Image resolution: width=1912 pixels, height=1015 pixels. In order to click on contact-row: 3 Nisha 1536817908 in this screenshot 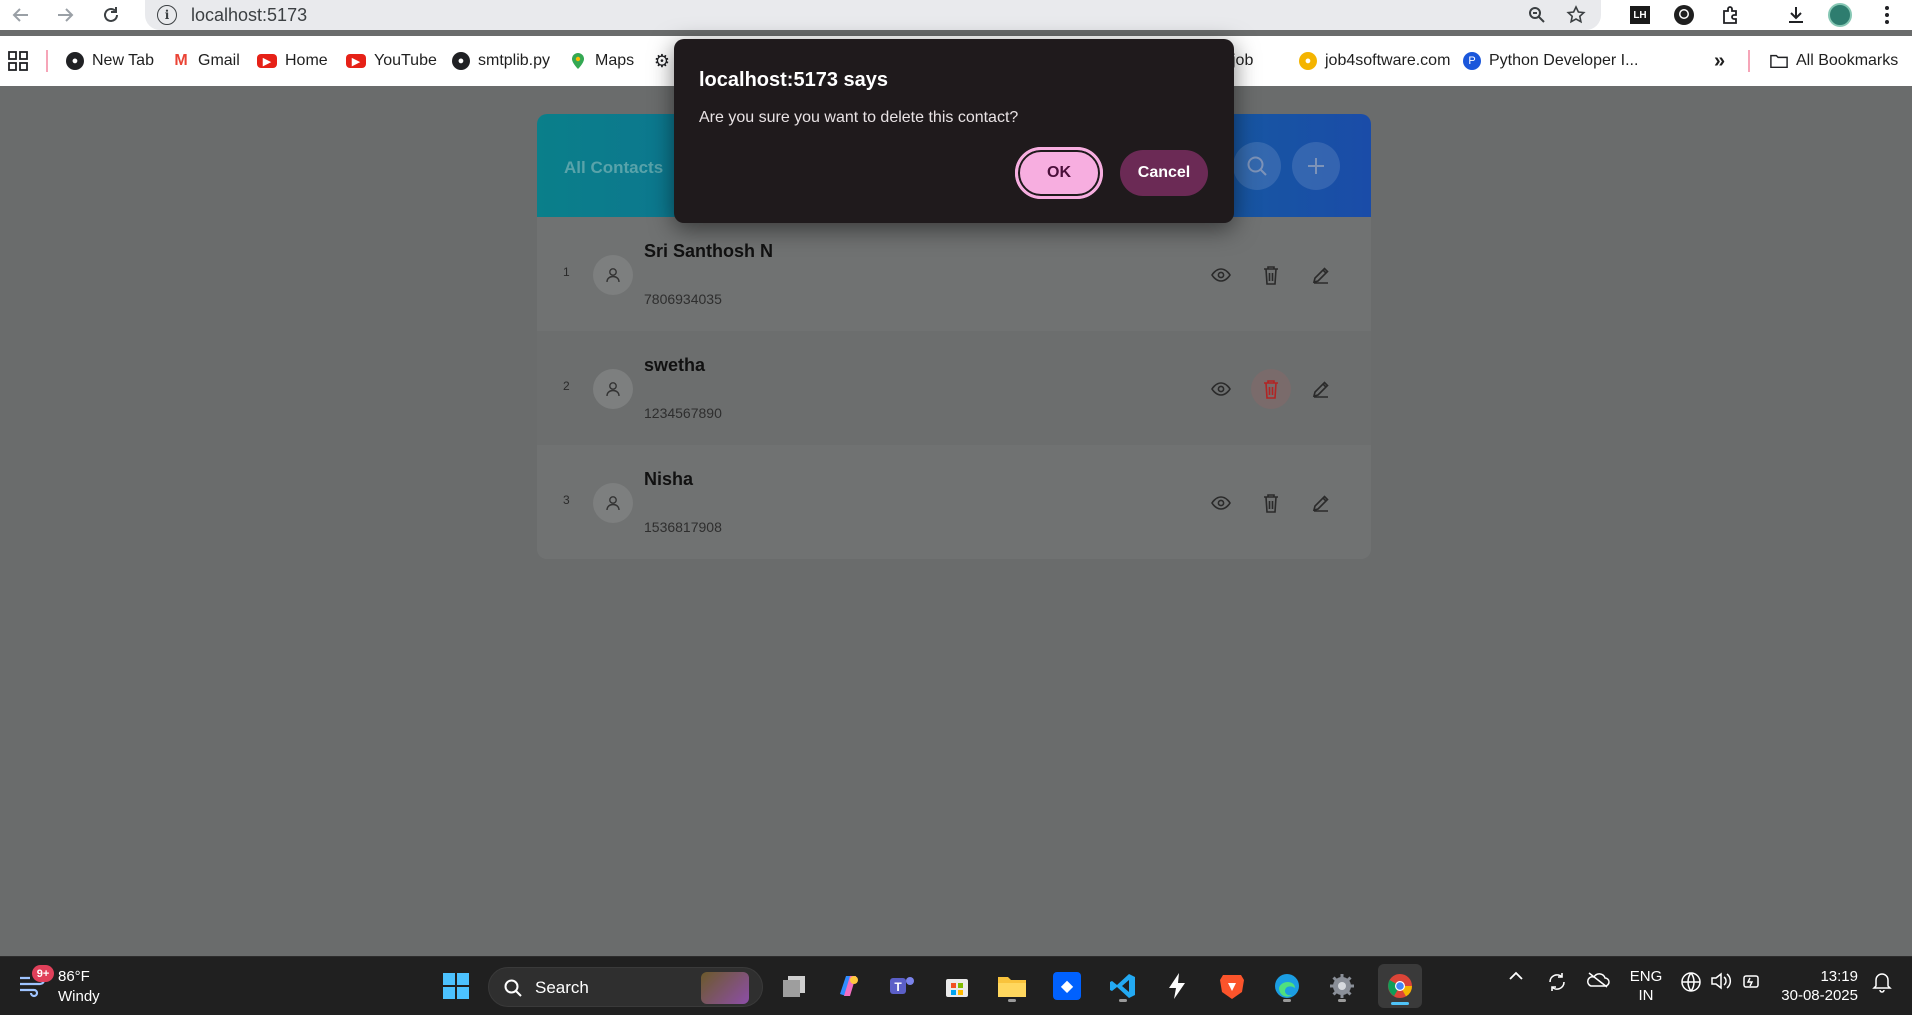, I will do `click(954, 502)`.